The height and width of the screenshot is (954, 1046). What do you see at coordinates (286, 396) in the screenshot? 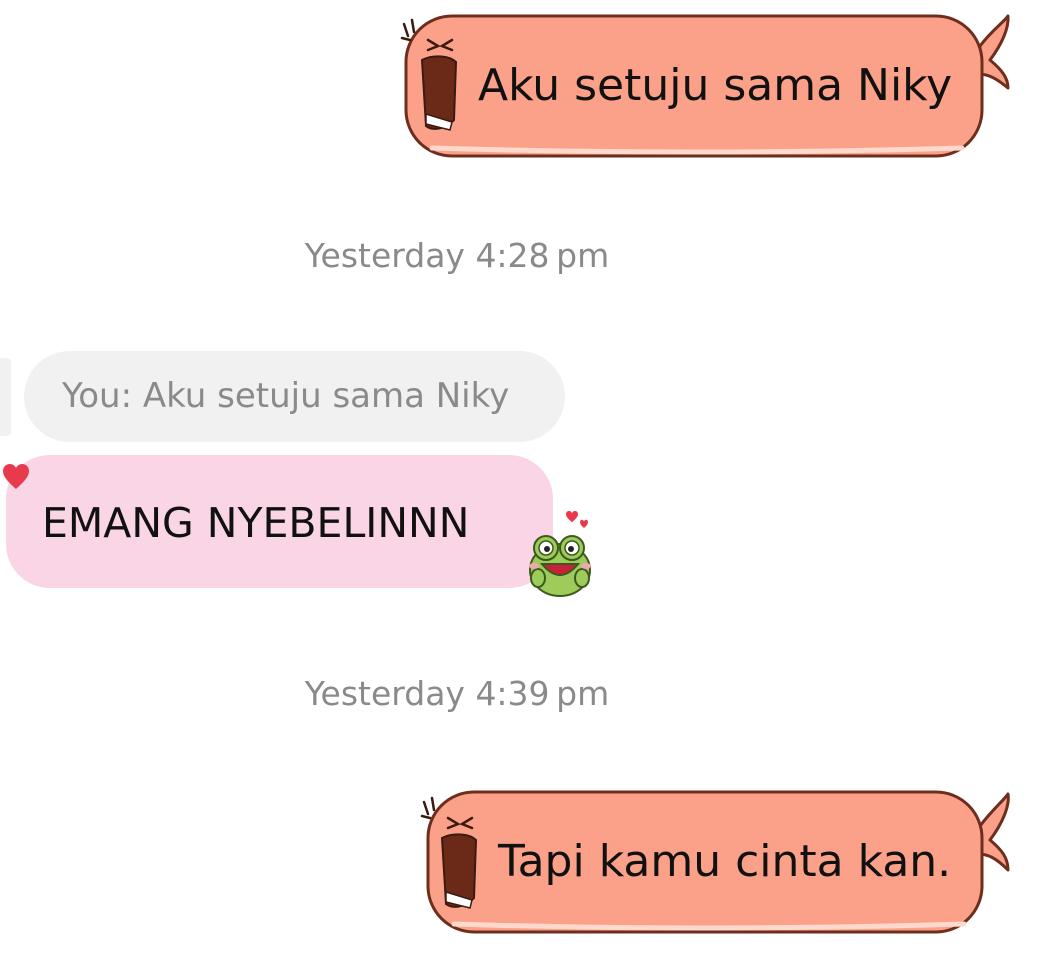
I see `reply-quote-text: You: Aku setuju sama Niky` at bounding box center [286, 396].